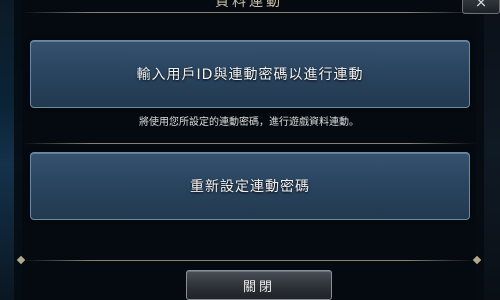 Image resolution: width=500 pixels, height=300 pixels. What do you see at coordinates (249, 5) in the screenshot?
I see `dialog-title: 資料連動` at bounding box center [249, 5].